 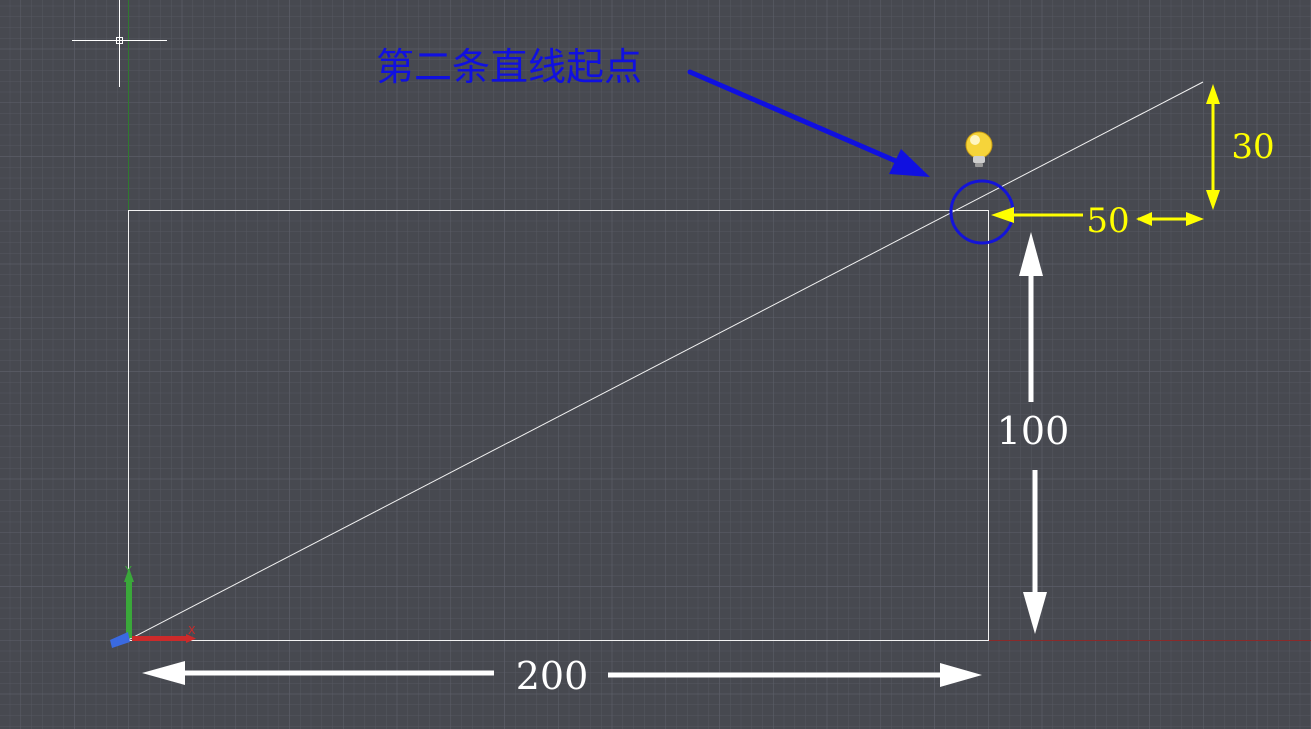 I want to click on dimension-30-label: 30, so click(x=1252, y=147).